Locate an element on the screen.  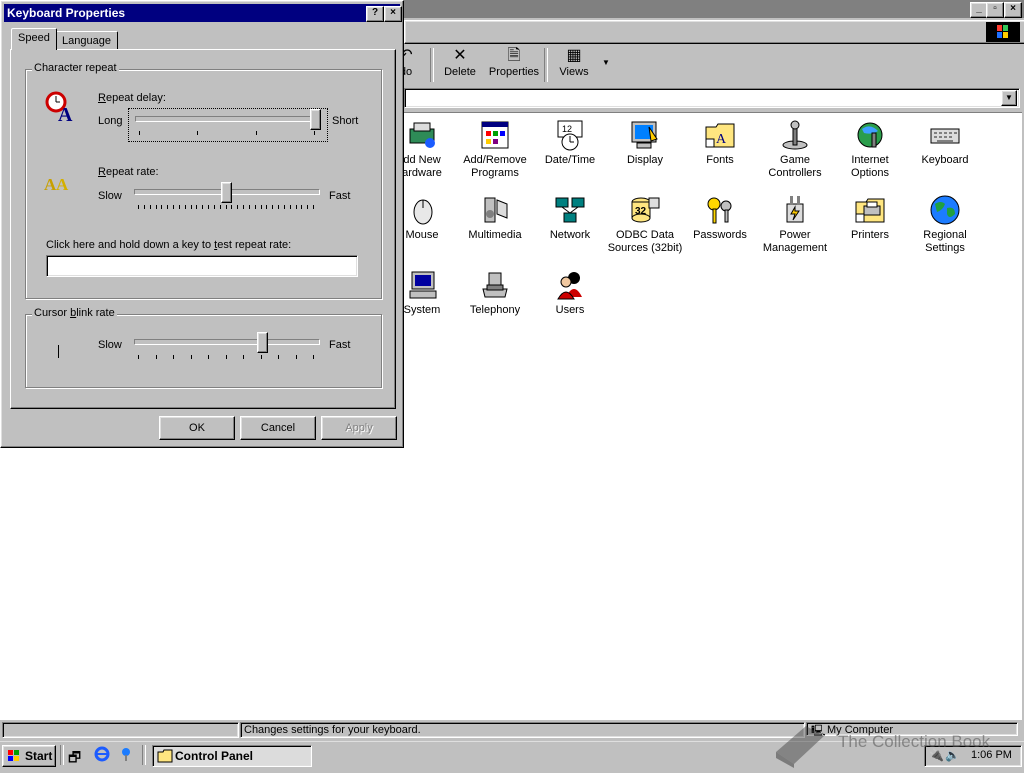
help-button: ? is located at coordinates (375, 14).